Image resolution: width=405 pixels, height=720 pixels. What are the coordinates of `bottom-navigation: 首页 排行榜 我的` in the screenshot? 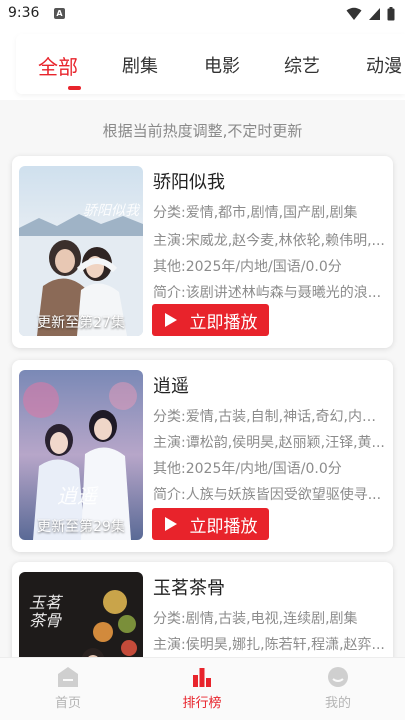 It's located at (202, 688).